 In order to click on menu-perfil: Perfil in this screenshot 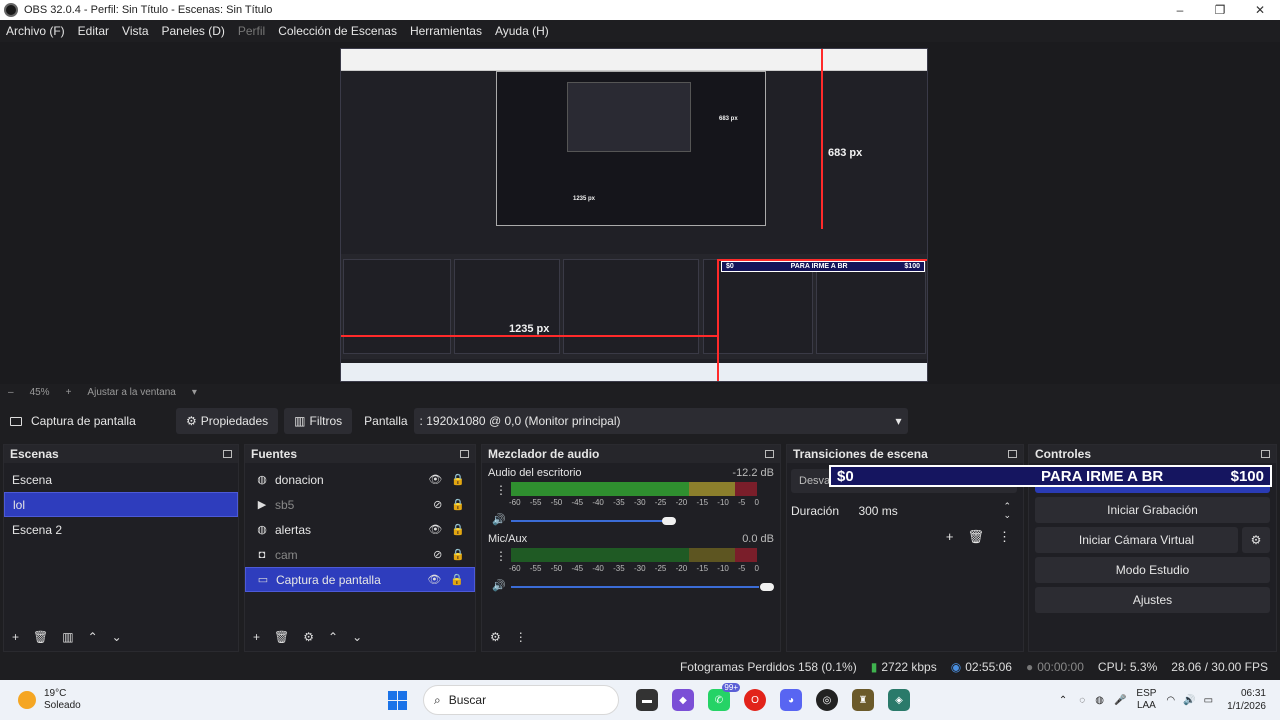, I will do `click(251, 31)`.